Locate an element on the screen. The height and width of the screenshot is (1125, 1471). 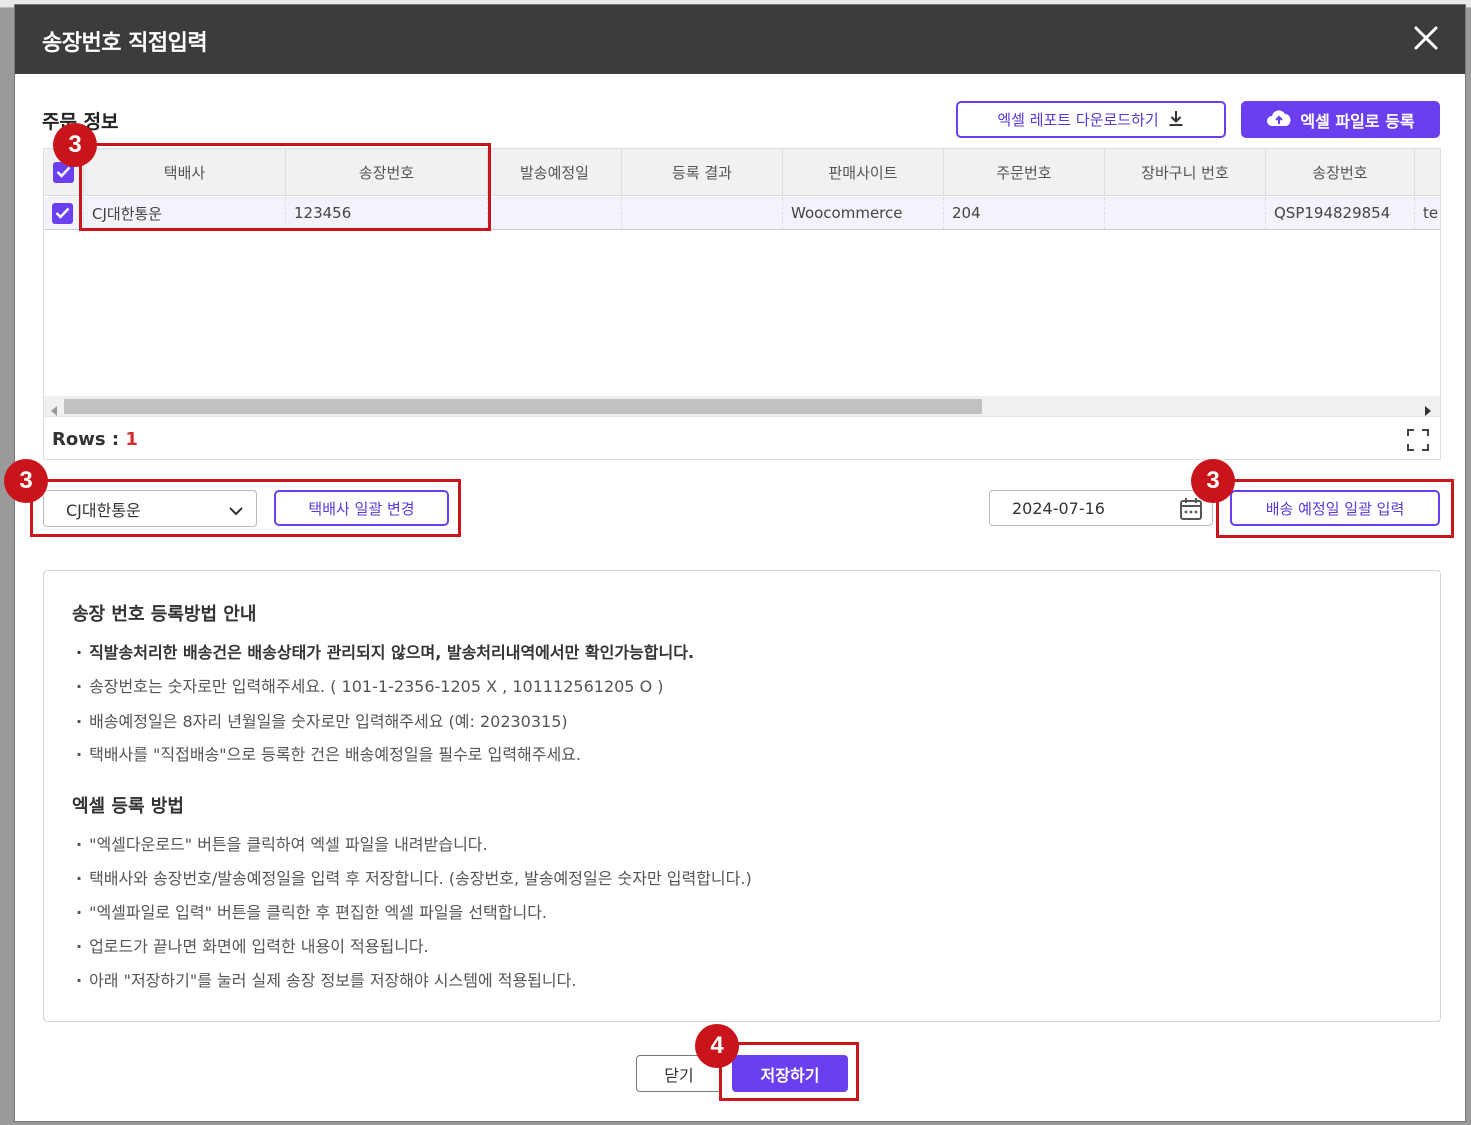
guide-item: 업로드가 끝나면 화면에 입력한 내용이 적용됩니다. is located at coordinates (252, 945).